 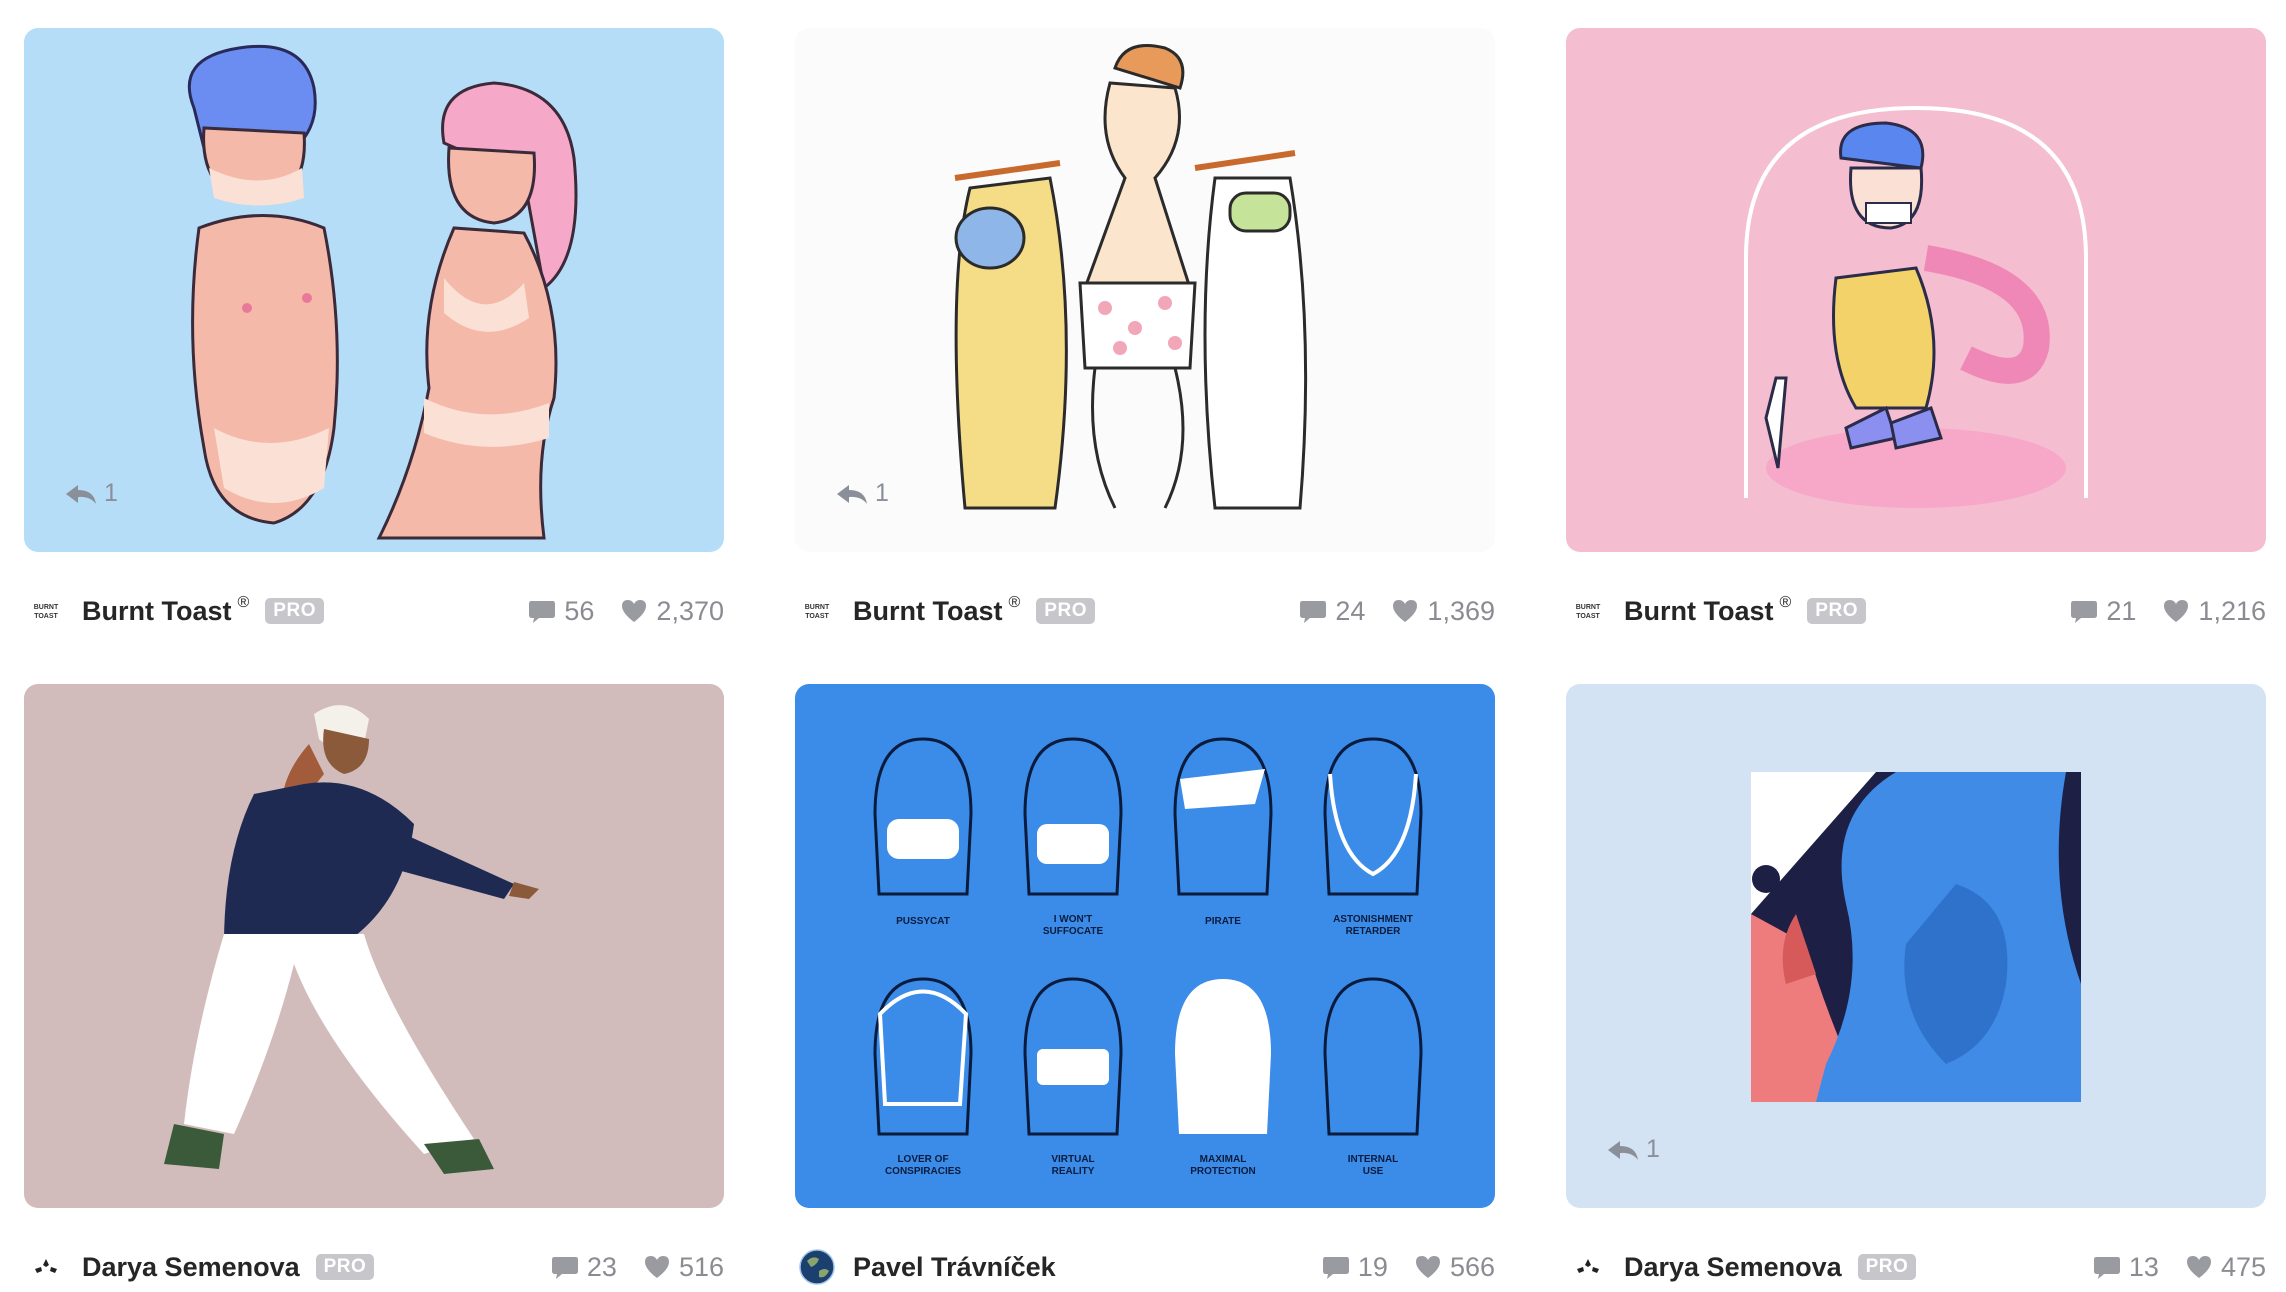 I want to click on shot-stats: 23 516, so click(x=637, y=1267).